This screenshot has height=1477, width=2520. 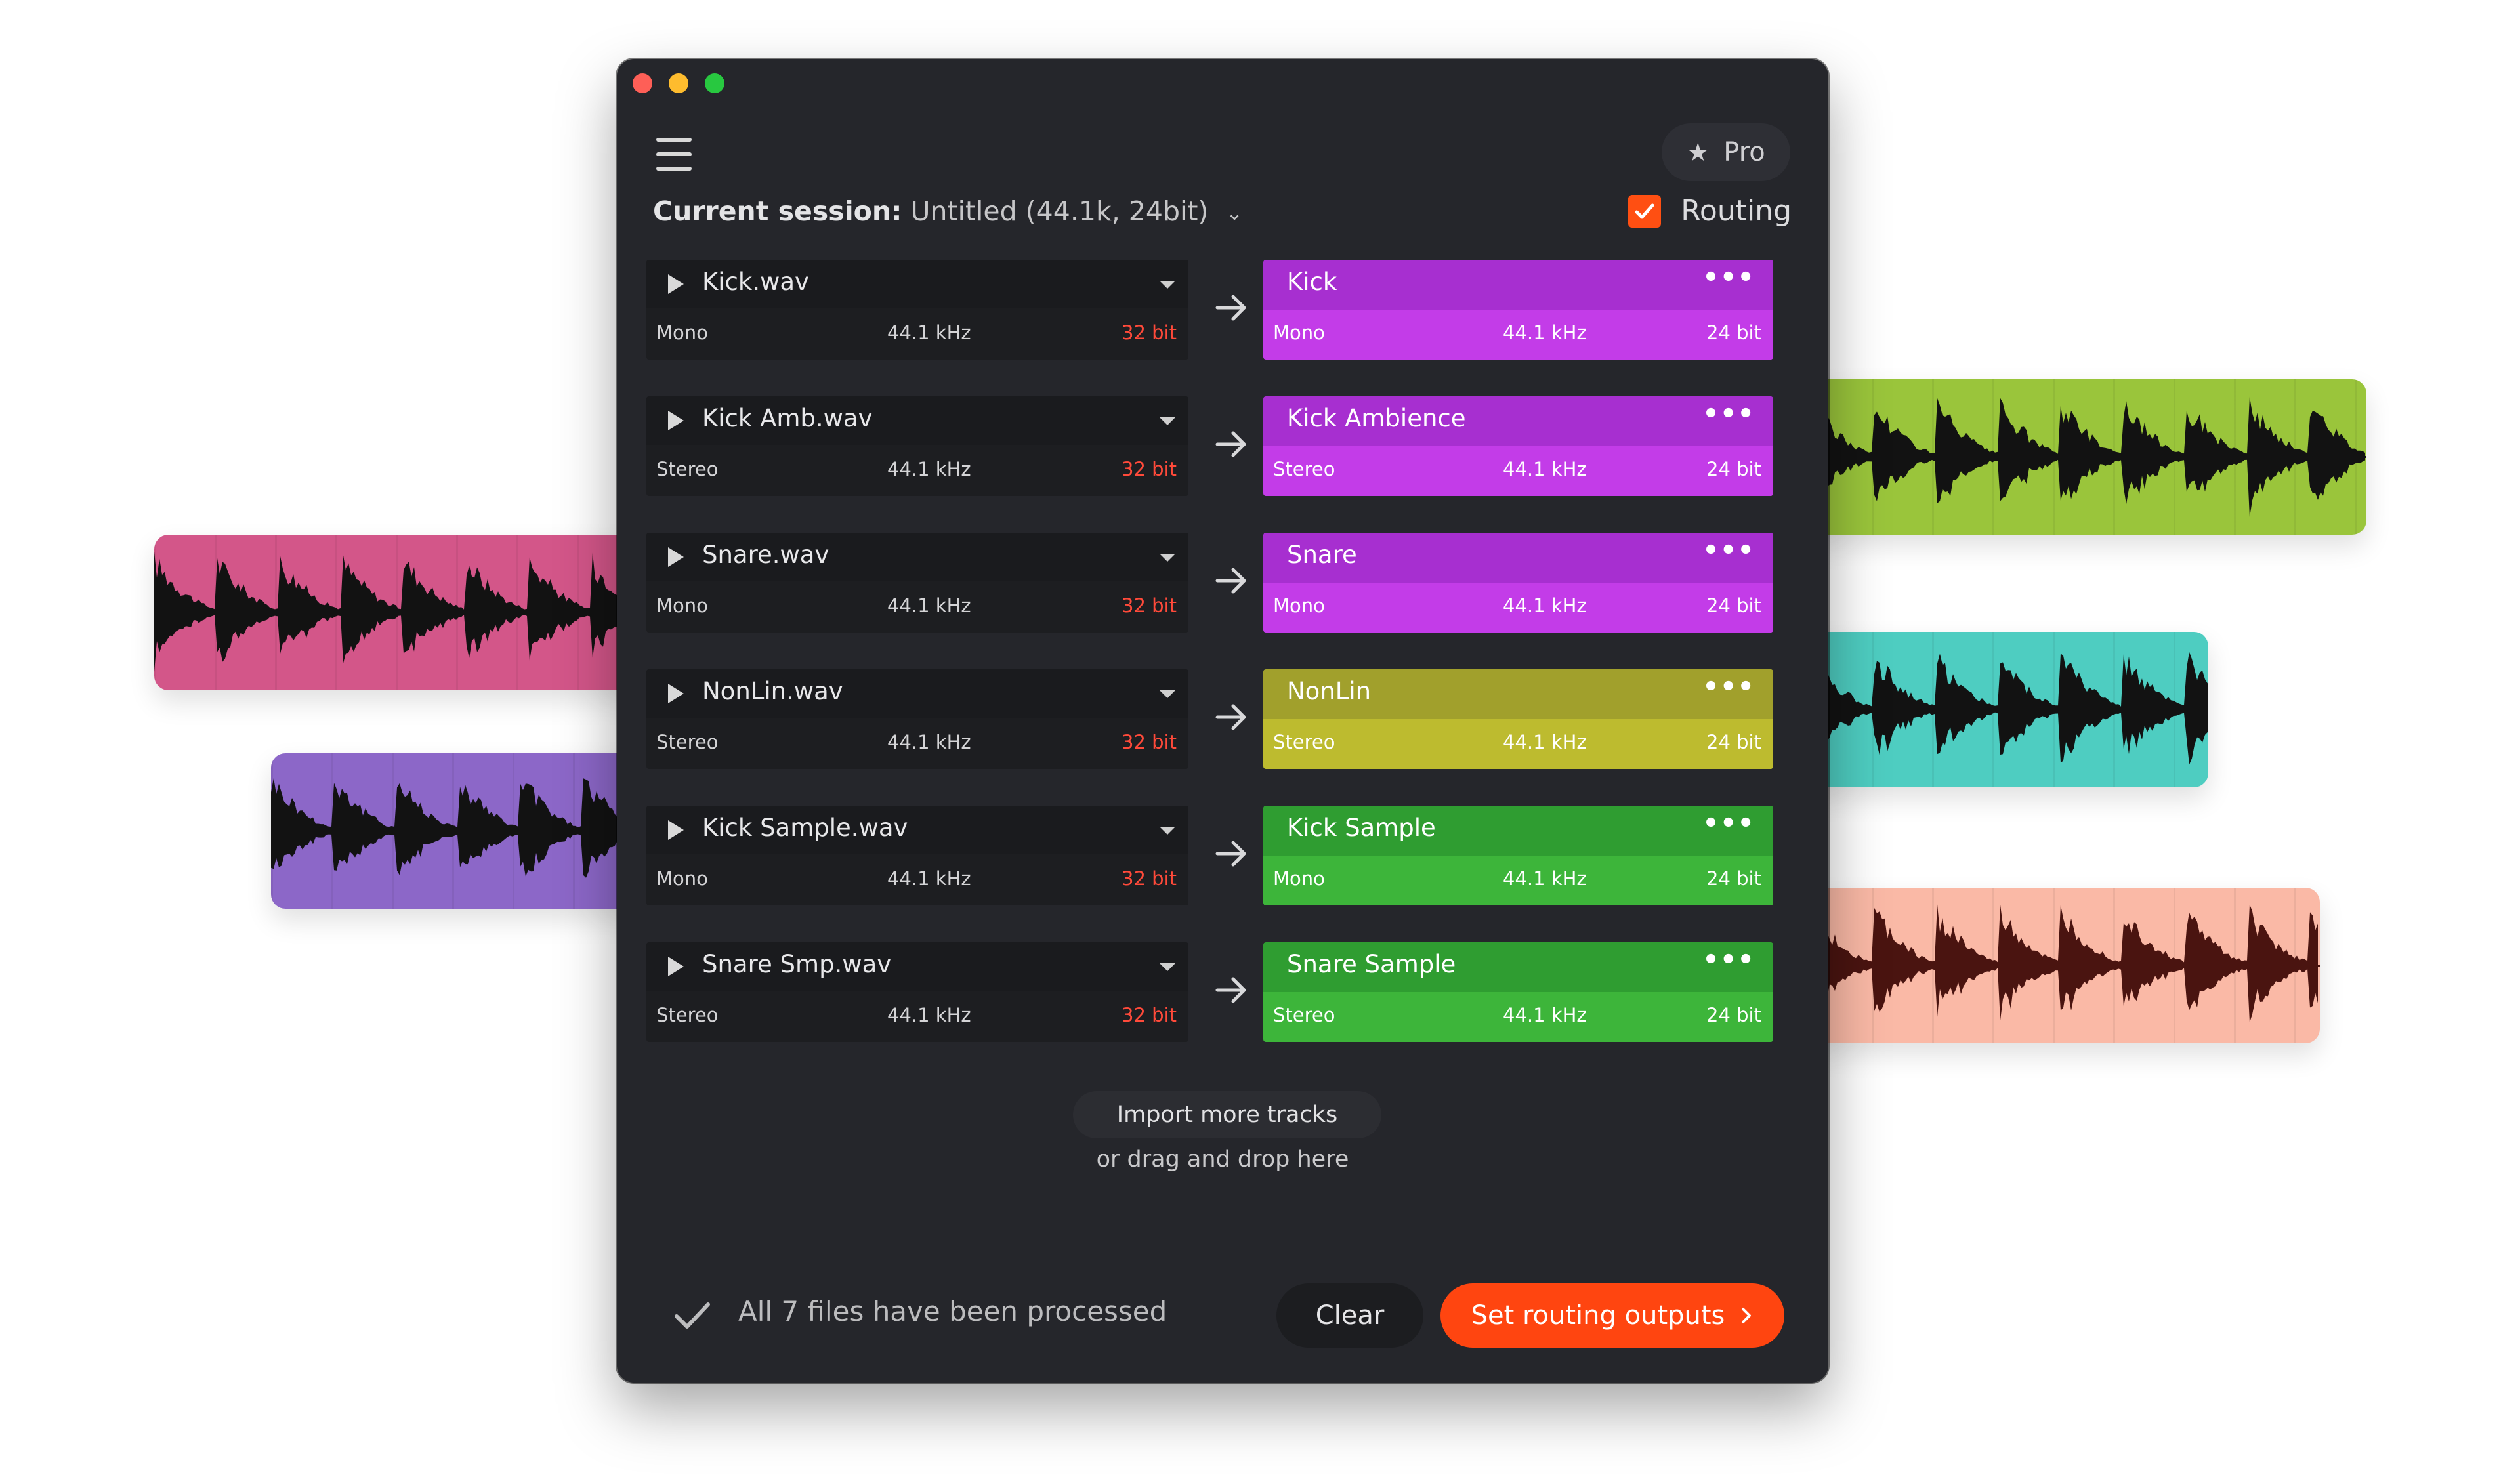 I want to click on source-track: Snare Smp.wav Stereo 44.1 kHz 32 bit, so click(x=917, y=992).